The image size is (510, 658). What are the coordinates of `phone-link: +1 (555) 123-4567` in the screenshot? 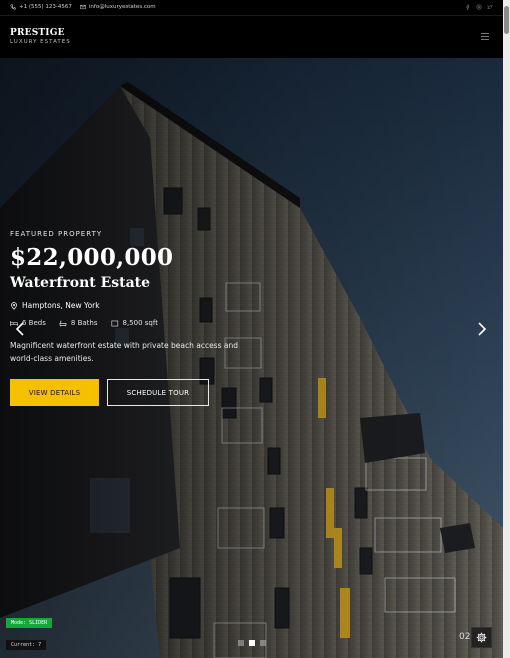 It's located at (41, 7).